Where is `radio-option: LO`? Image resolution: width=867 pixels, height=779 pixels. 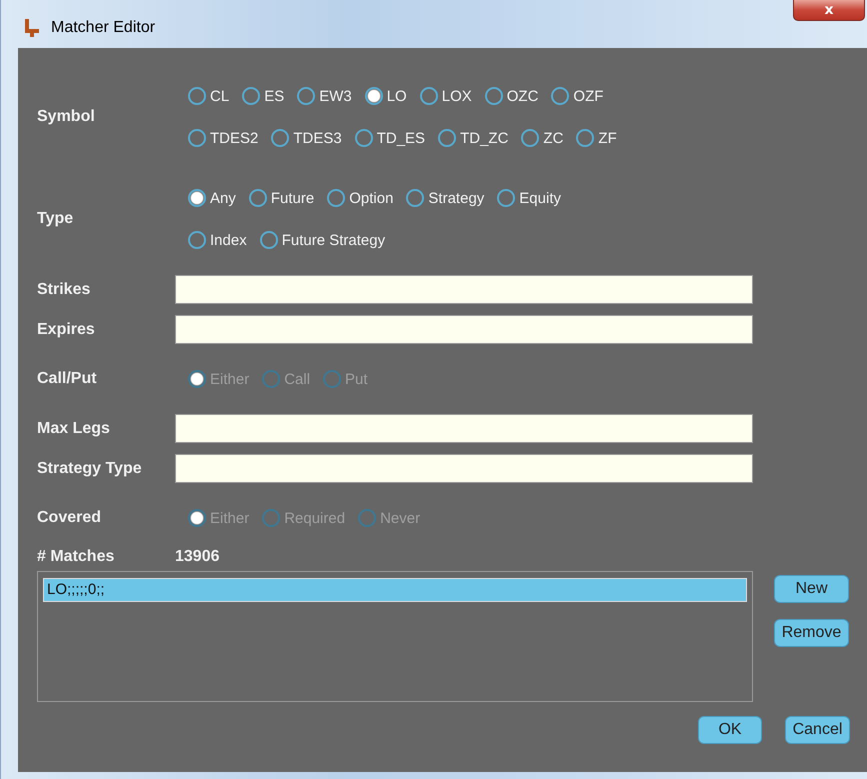
radio-option: LO is located at coordinates (385, 96).